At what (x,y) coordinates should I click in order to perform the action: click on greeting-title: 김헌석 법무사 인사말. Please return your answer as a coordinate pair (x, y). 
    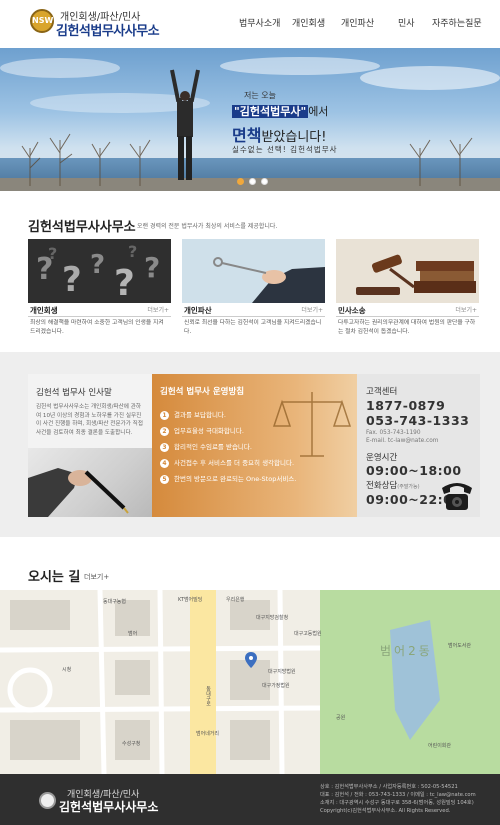
    Looking at the image, I should click on (74, 393).